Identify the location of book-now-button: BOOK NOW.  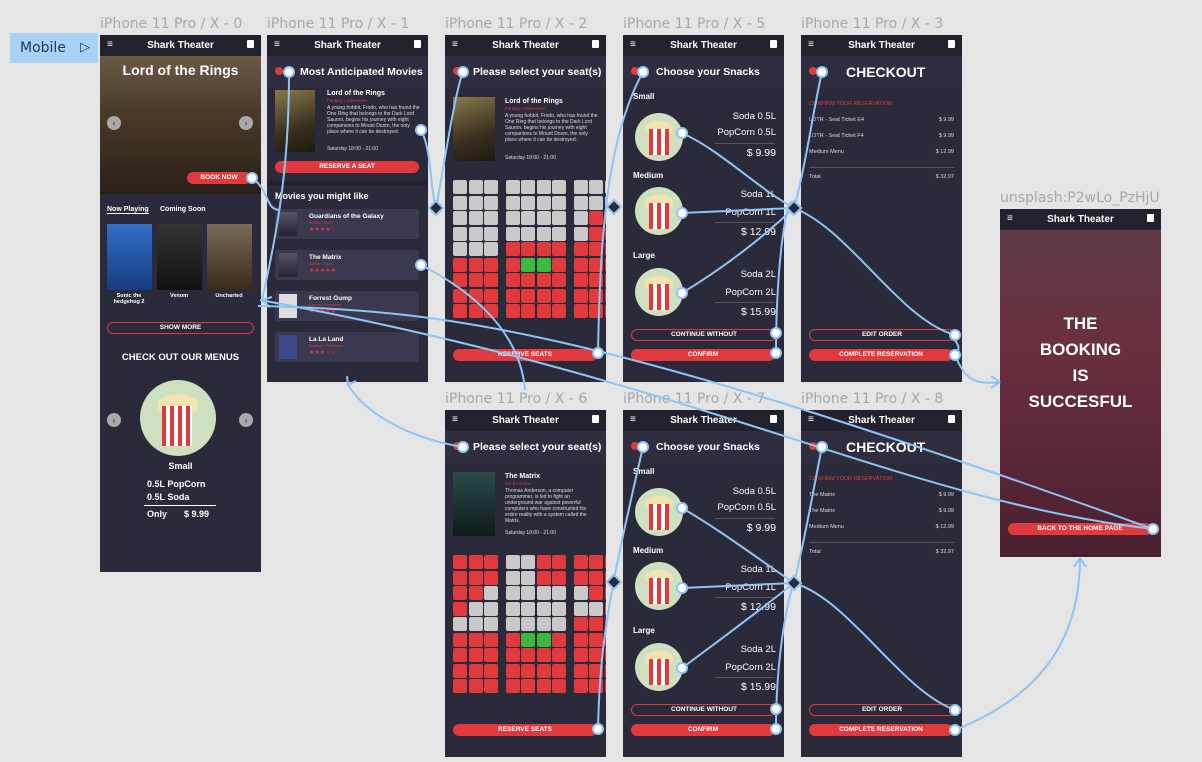
(219, 178).